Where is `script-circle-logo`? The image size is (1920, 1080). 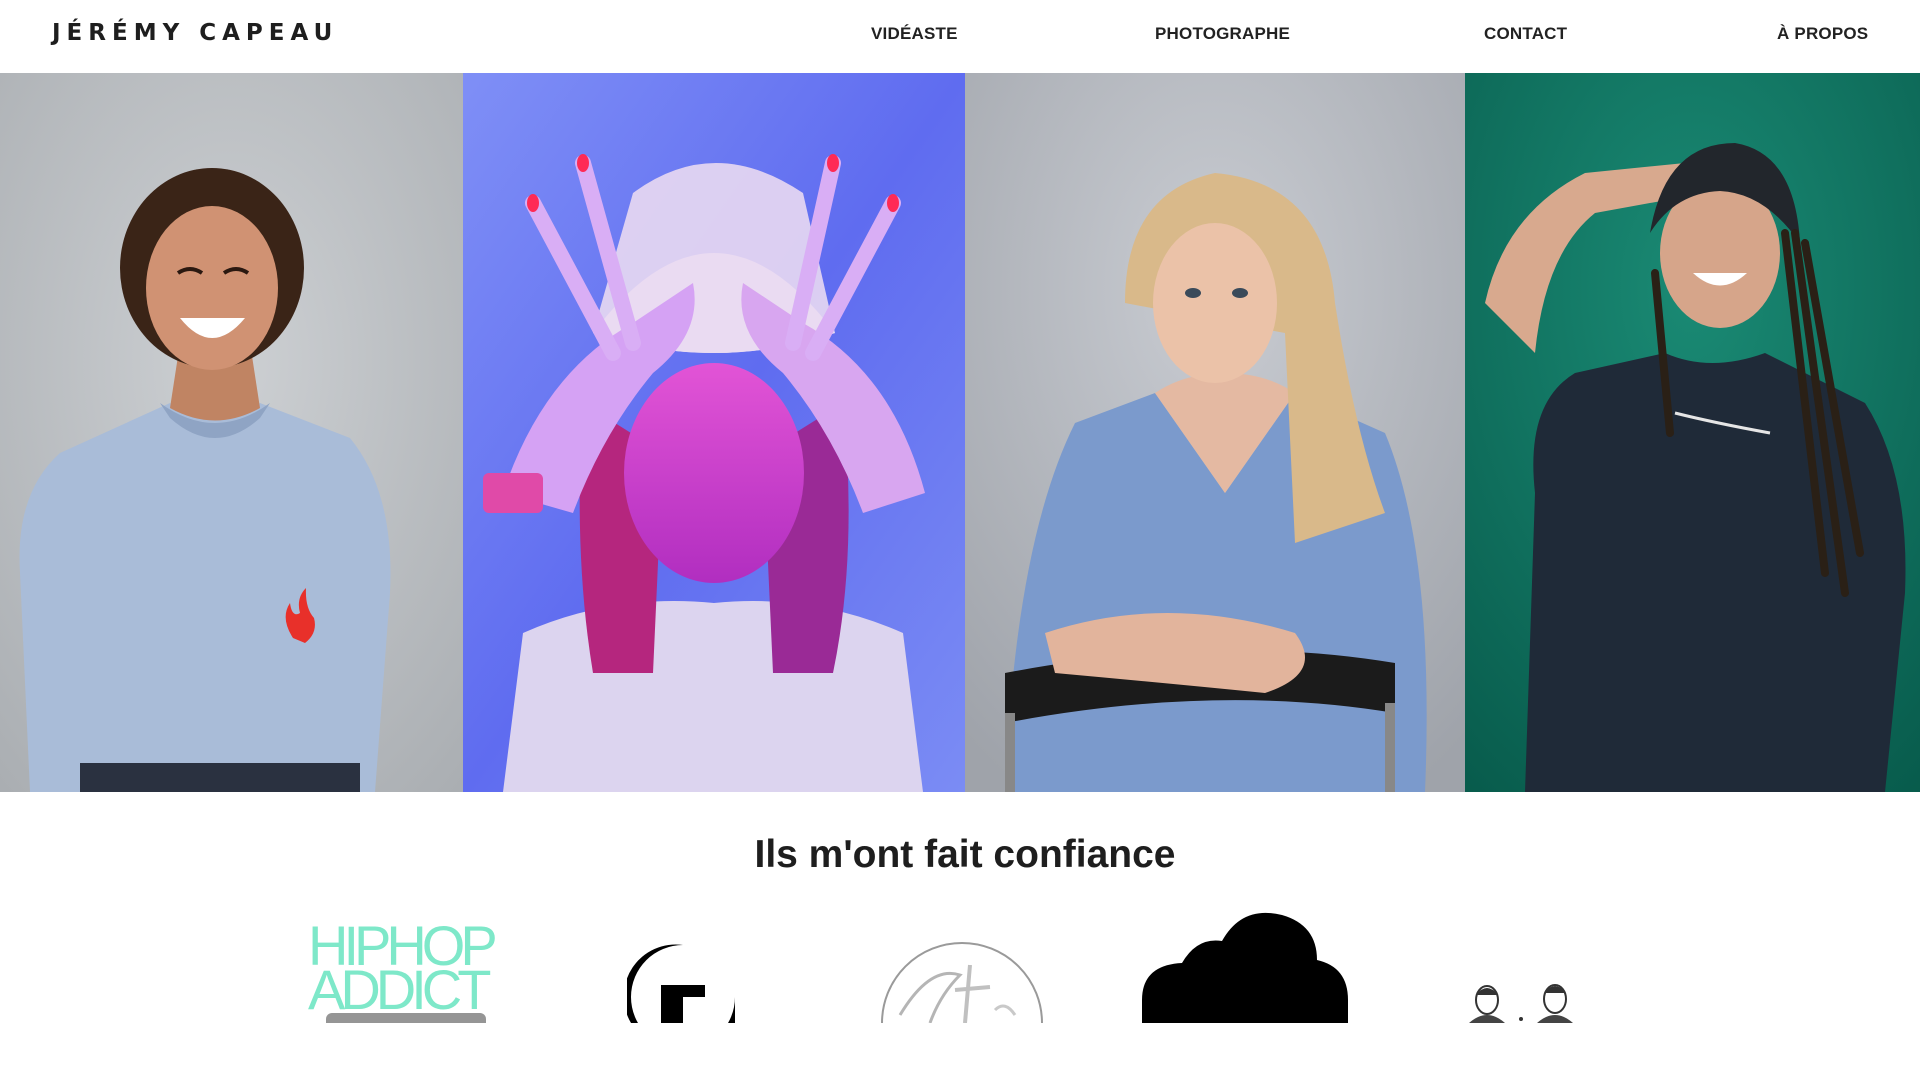 script-circle-logo is located at coordinates (960, 964).